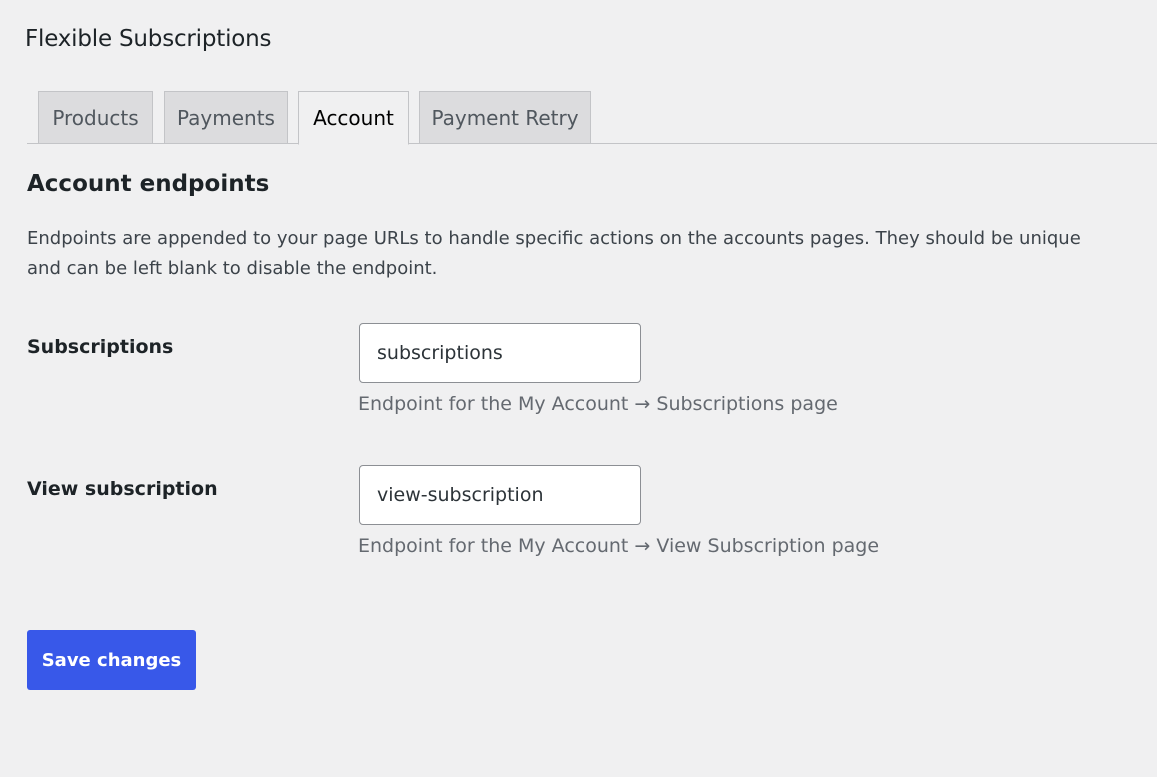 The height and width of the screenshot is (777, 1157). Describe the element at coordinates (100, 347) in the screenshot. I see `subscriptions-label: Subscriptions` at that location.